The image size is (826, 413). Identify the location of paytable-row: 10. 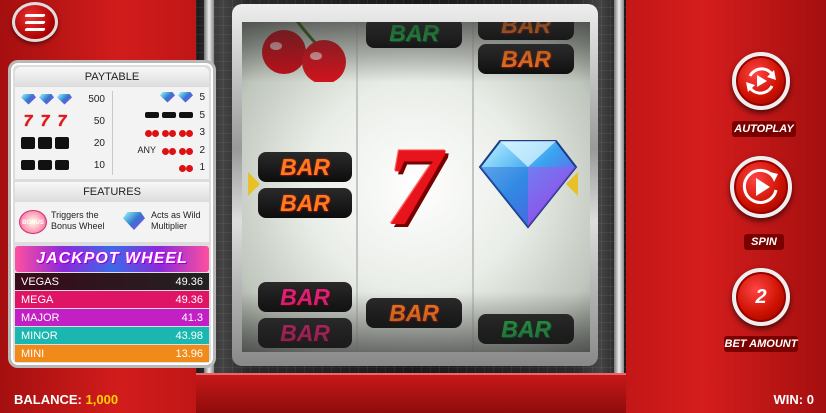
(64, 165).